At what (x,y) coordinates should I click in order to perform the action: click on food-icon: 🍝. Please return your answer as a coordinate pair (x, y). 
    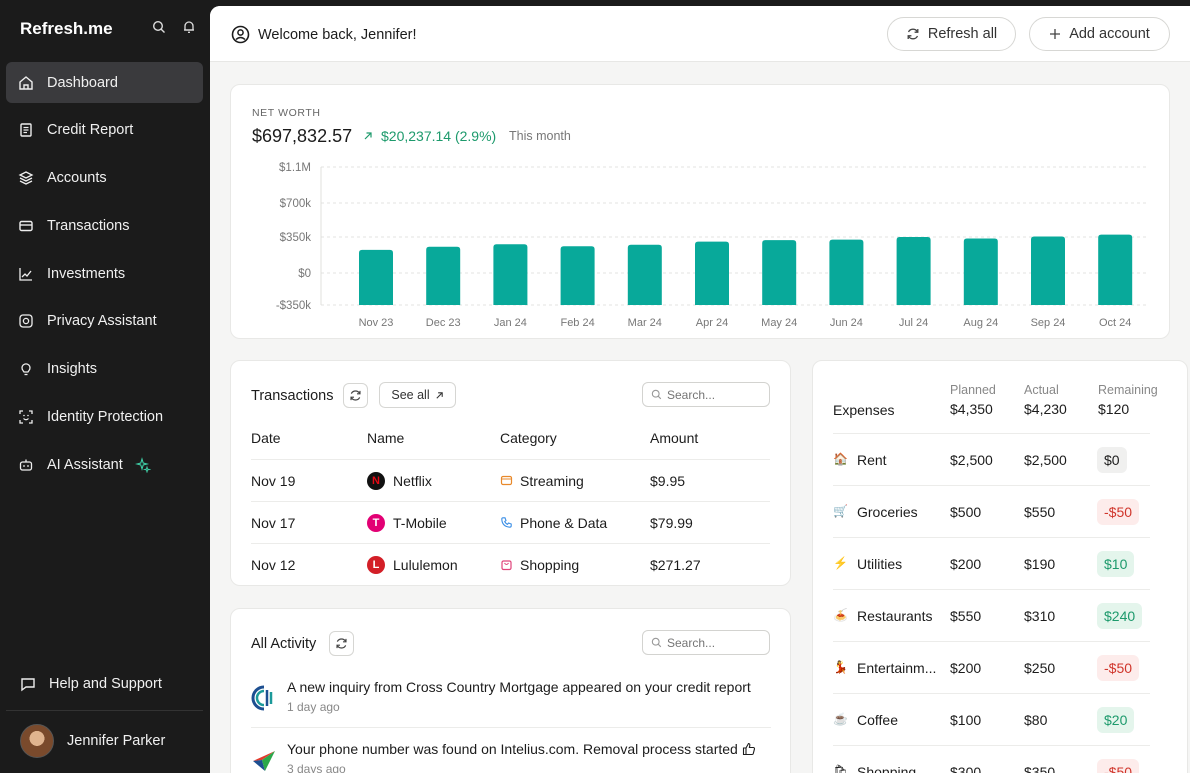
    Looking at the image, I should click on (840, 615).